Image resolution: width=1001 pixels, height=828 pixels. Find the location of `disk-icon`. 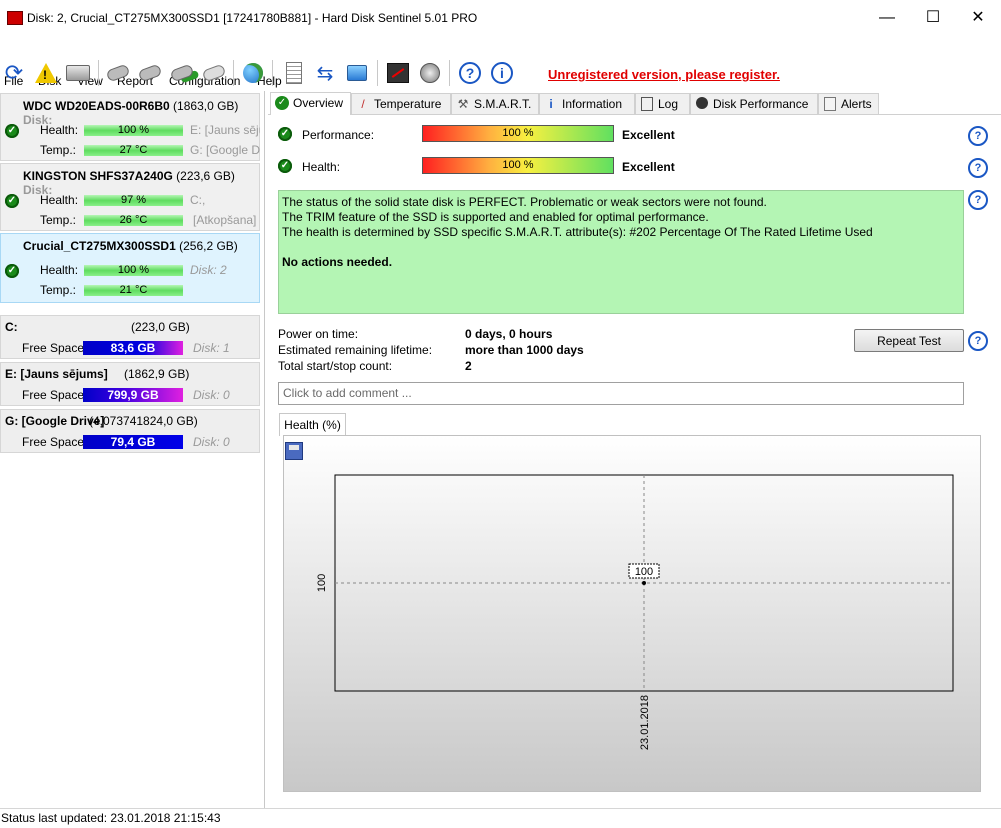

disk-icon is located at coordinates (78, 73).